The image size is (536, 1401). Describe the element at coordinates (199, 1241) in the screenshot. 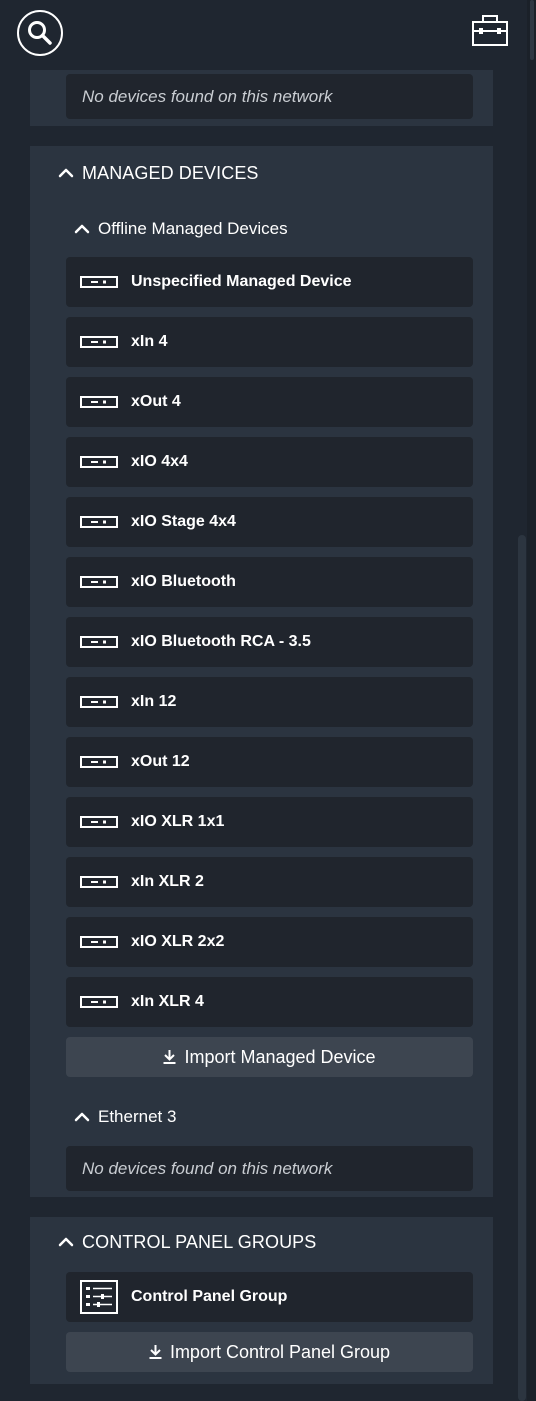

I see `control-panel-groups-title: CONTROL PANEL GROUPS` at that location.